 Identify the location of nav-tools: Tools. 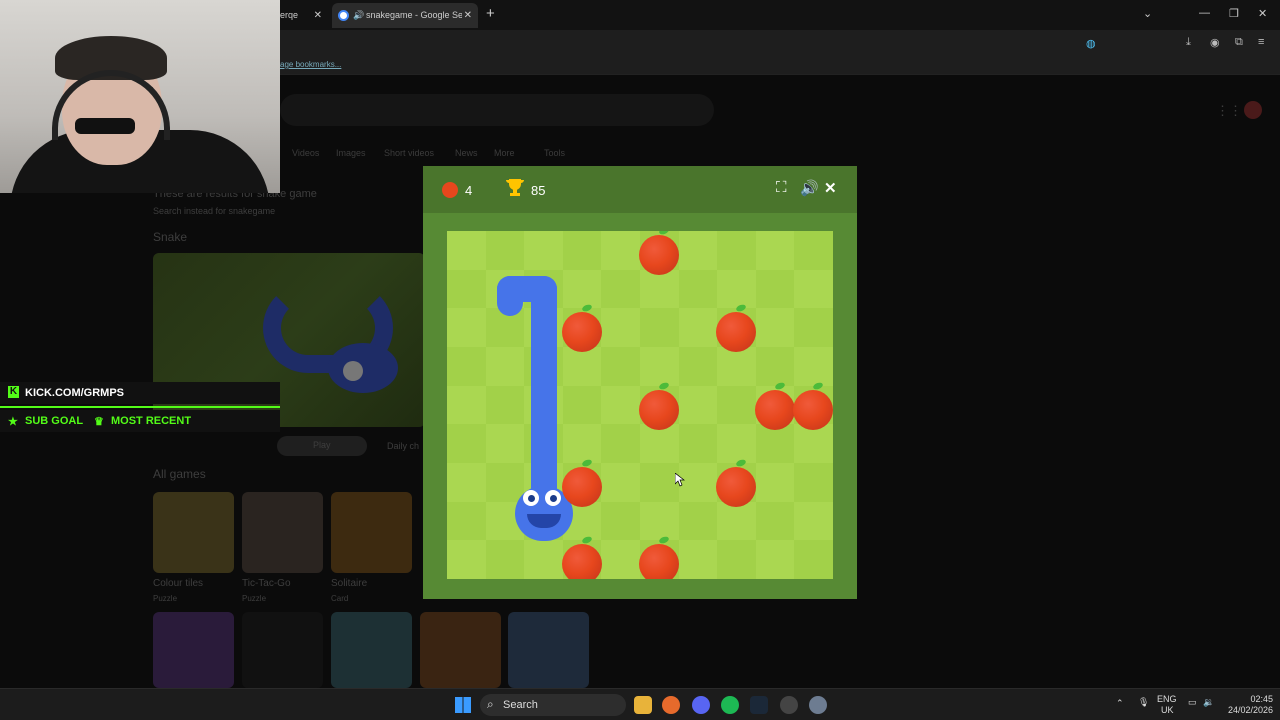
(554, 153).